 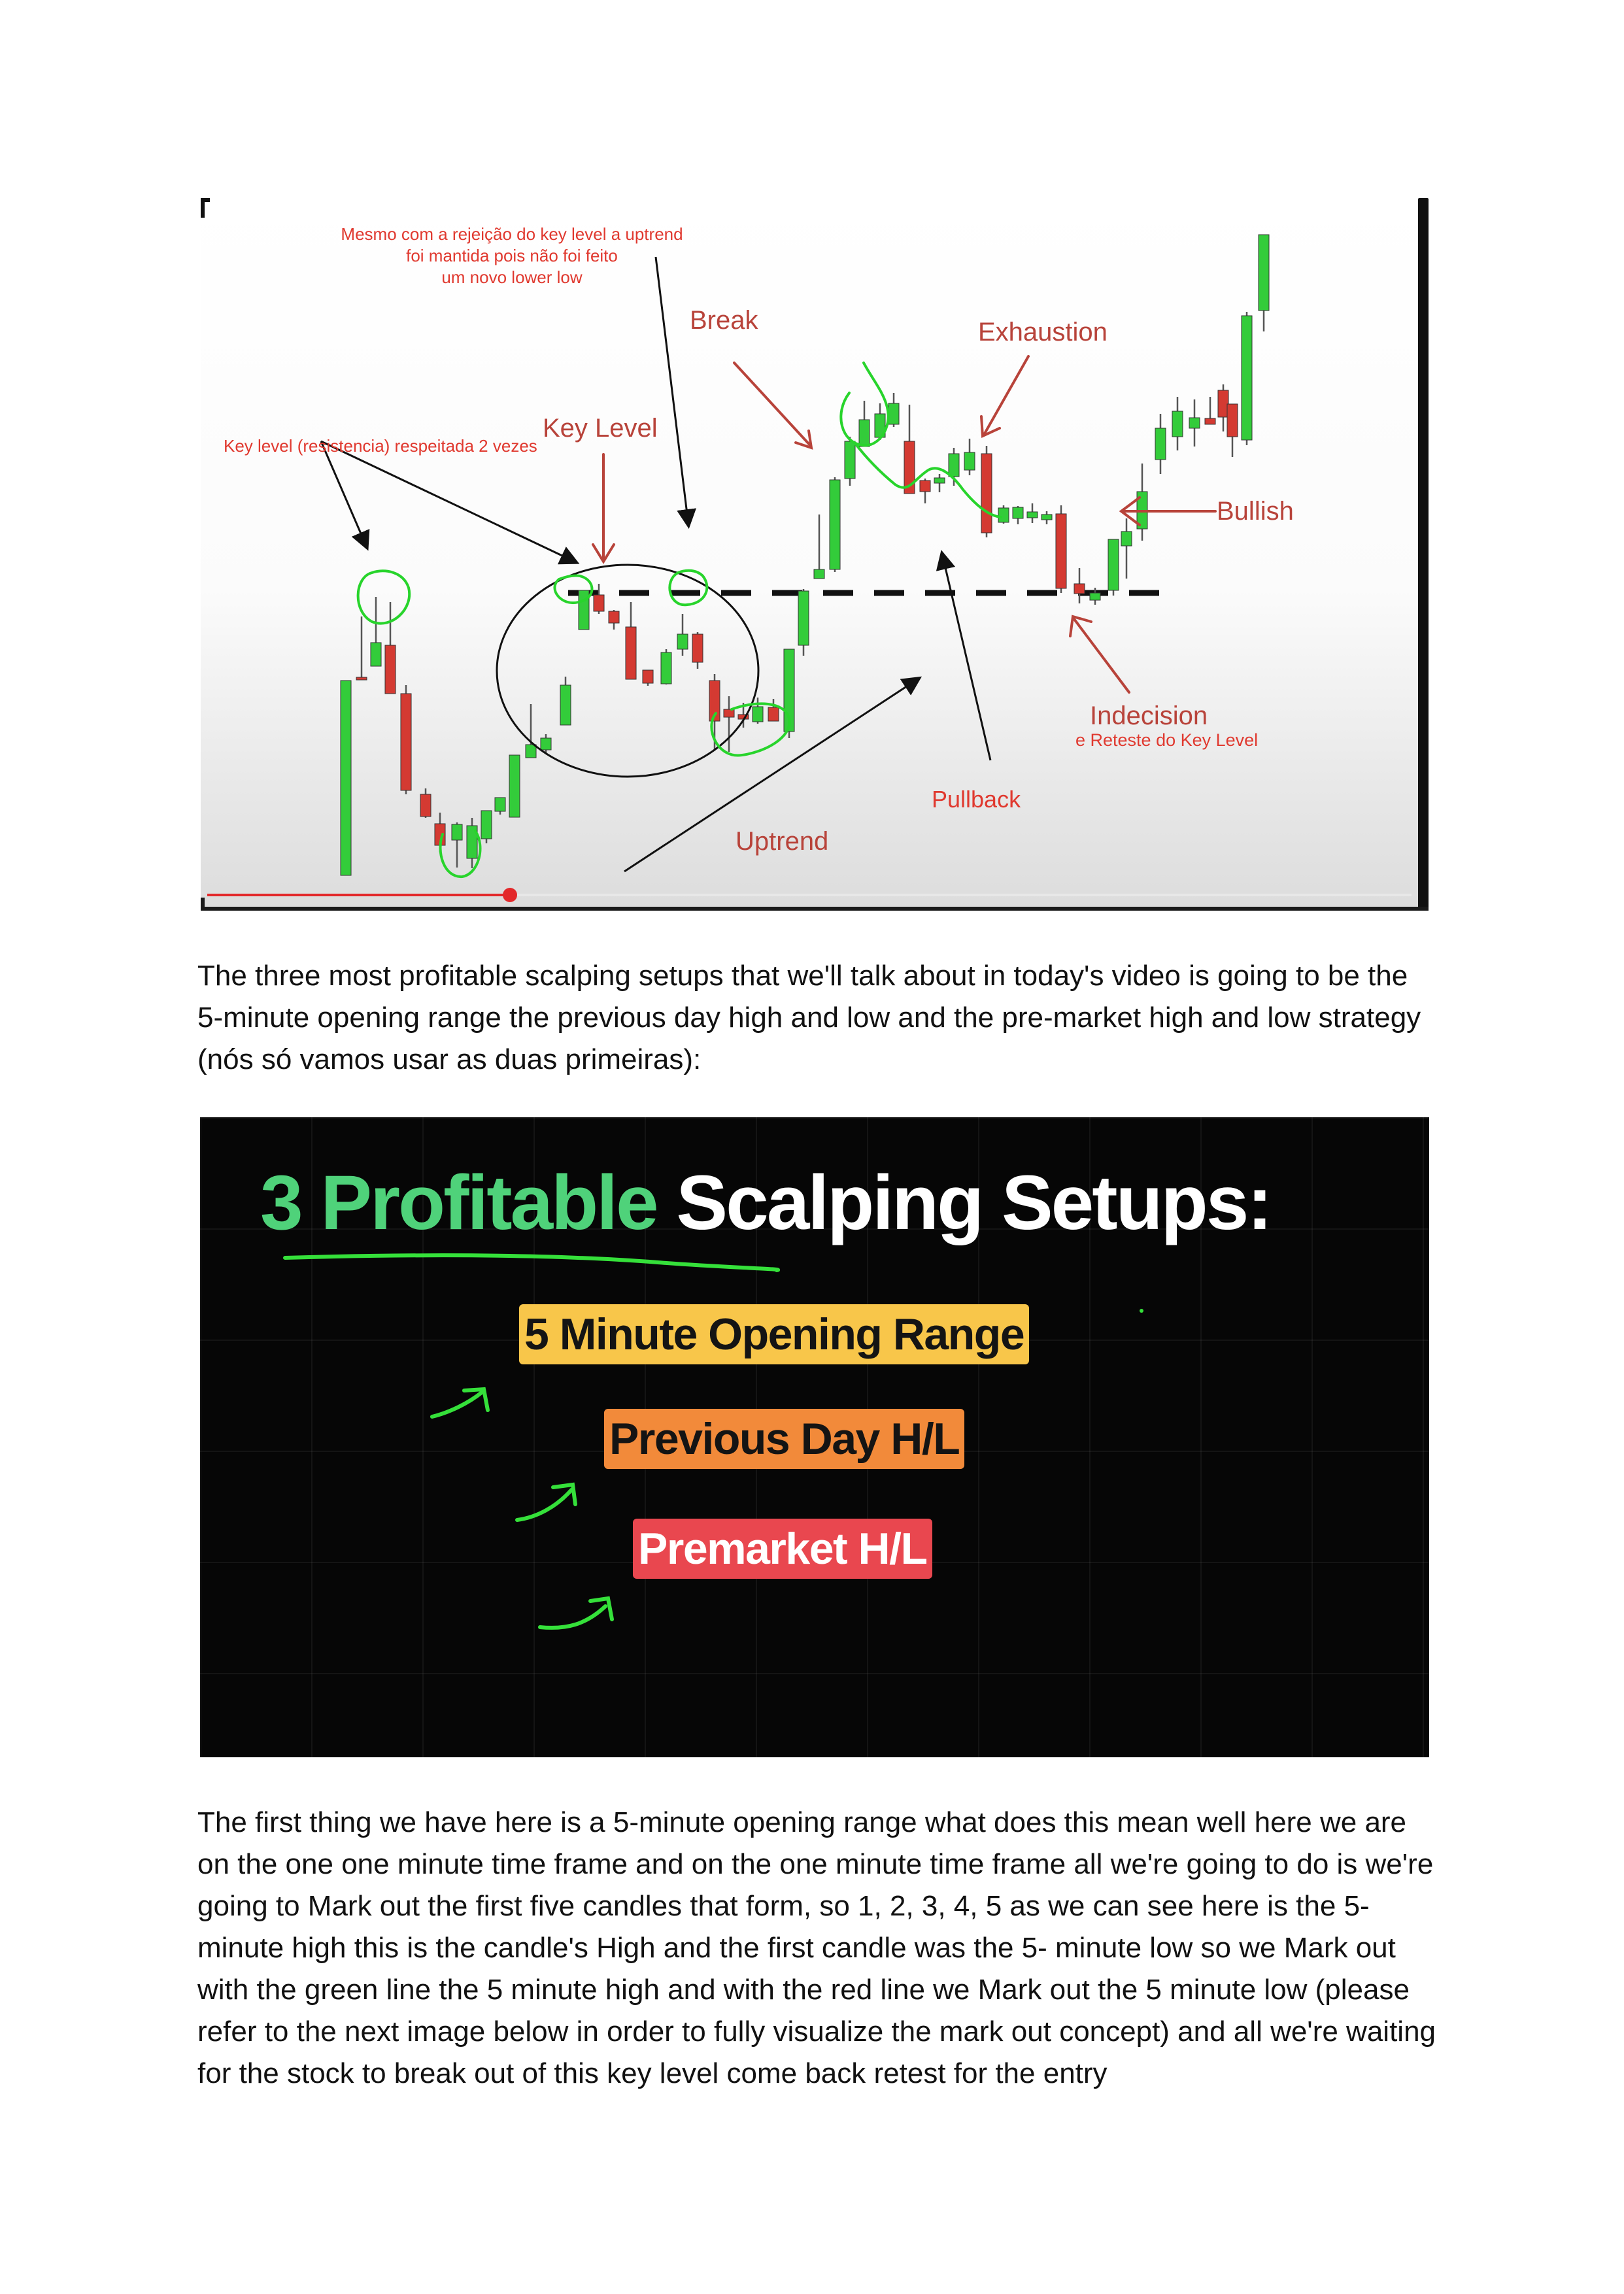 What do you see at coordinates (512, 277) in the screenshot?
I see `annotation-top-note-3: um novo lower low` at bounding box center [512, 277].